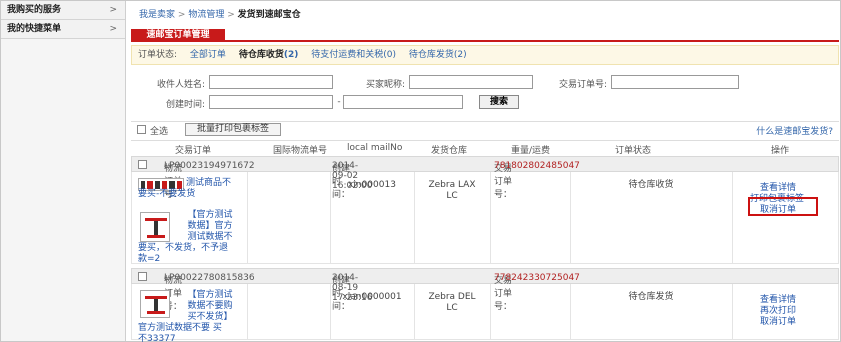 The image size is (841, 342). Describe the element at coordinates (159, 132) in the screenshot. I see `select-all-label: 全选` at that location.